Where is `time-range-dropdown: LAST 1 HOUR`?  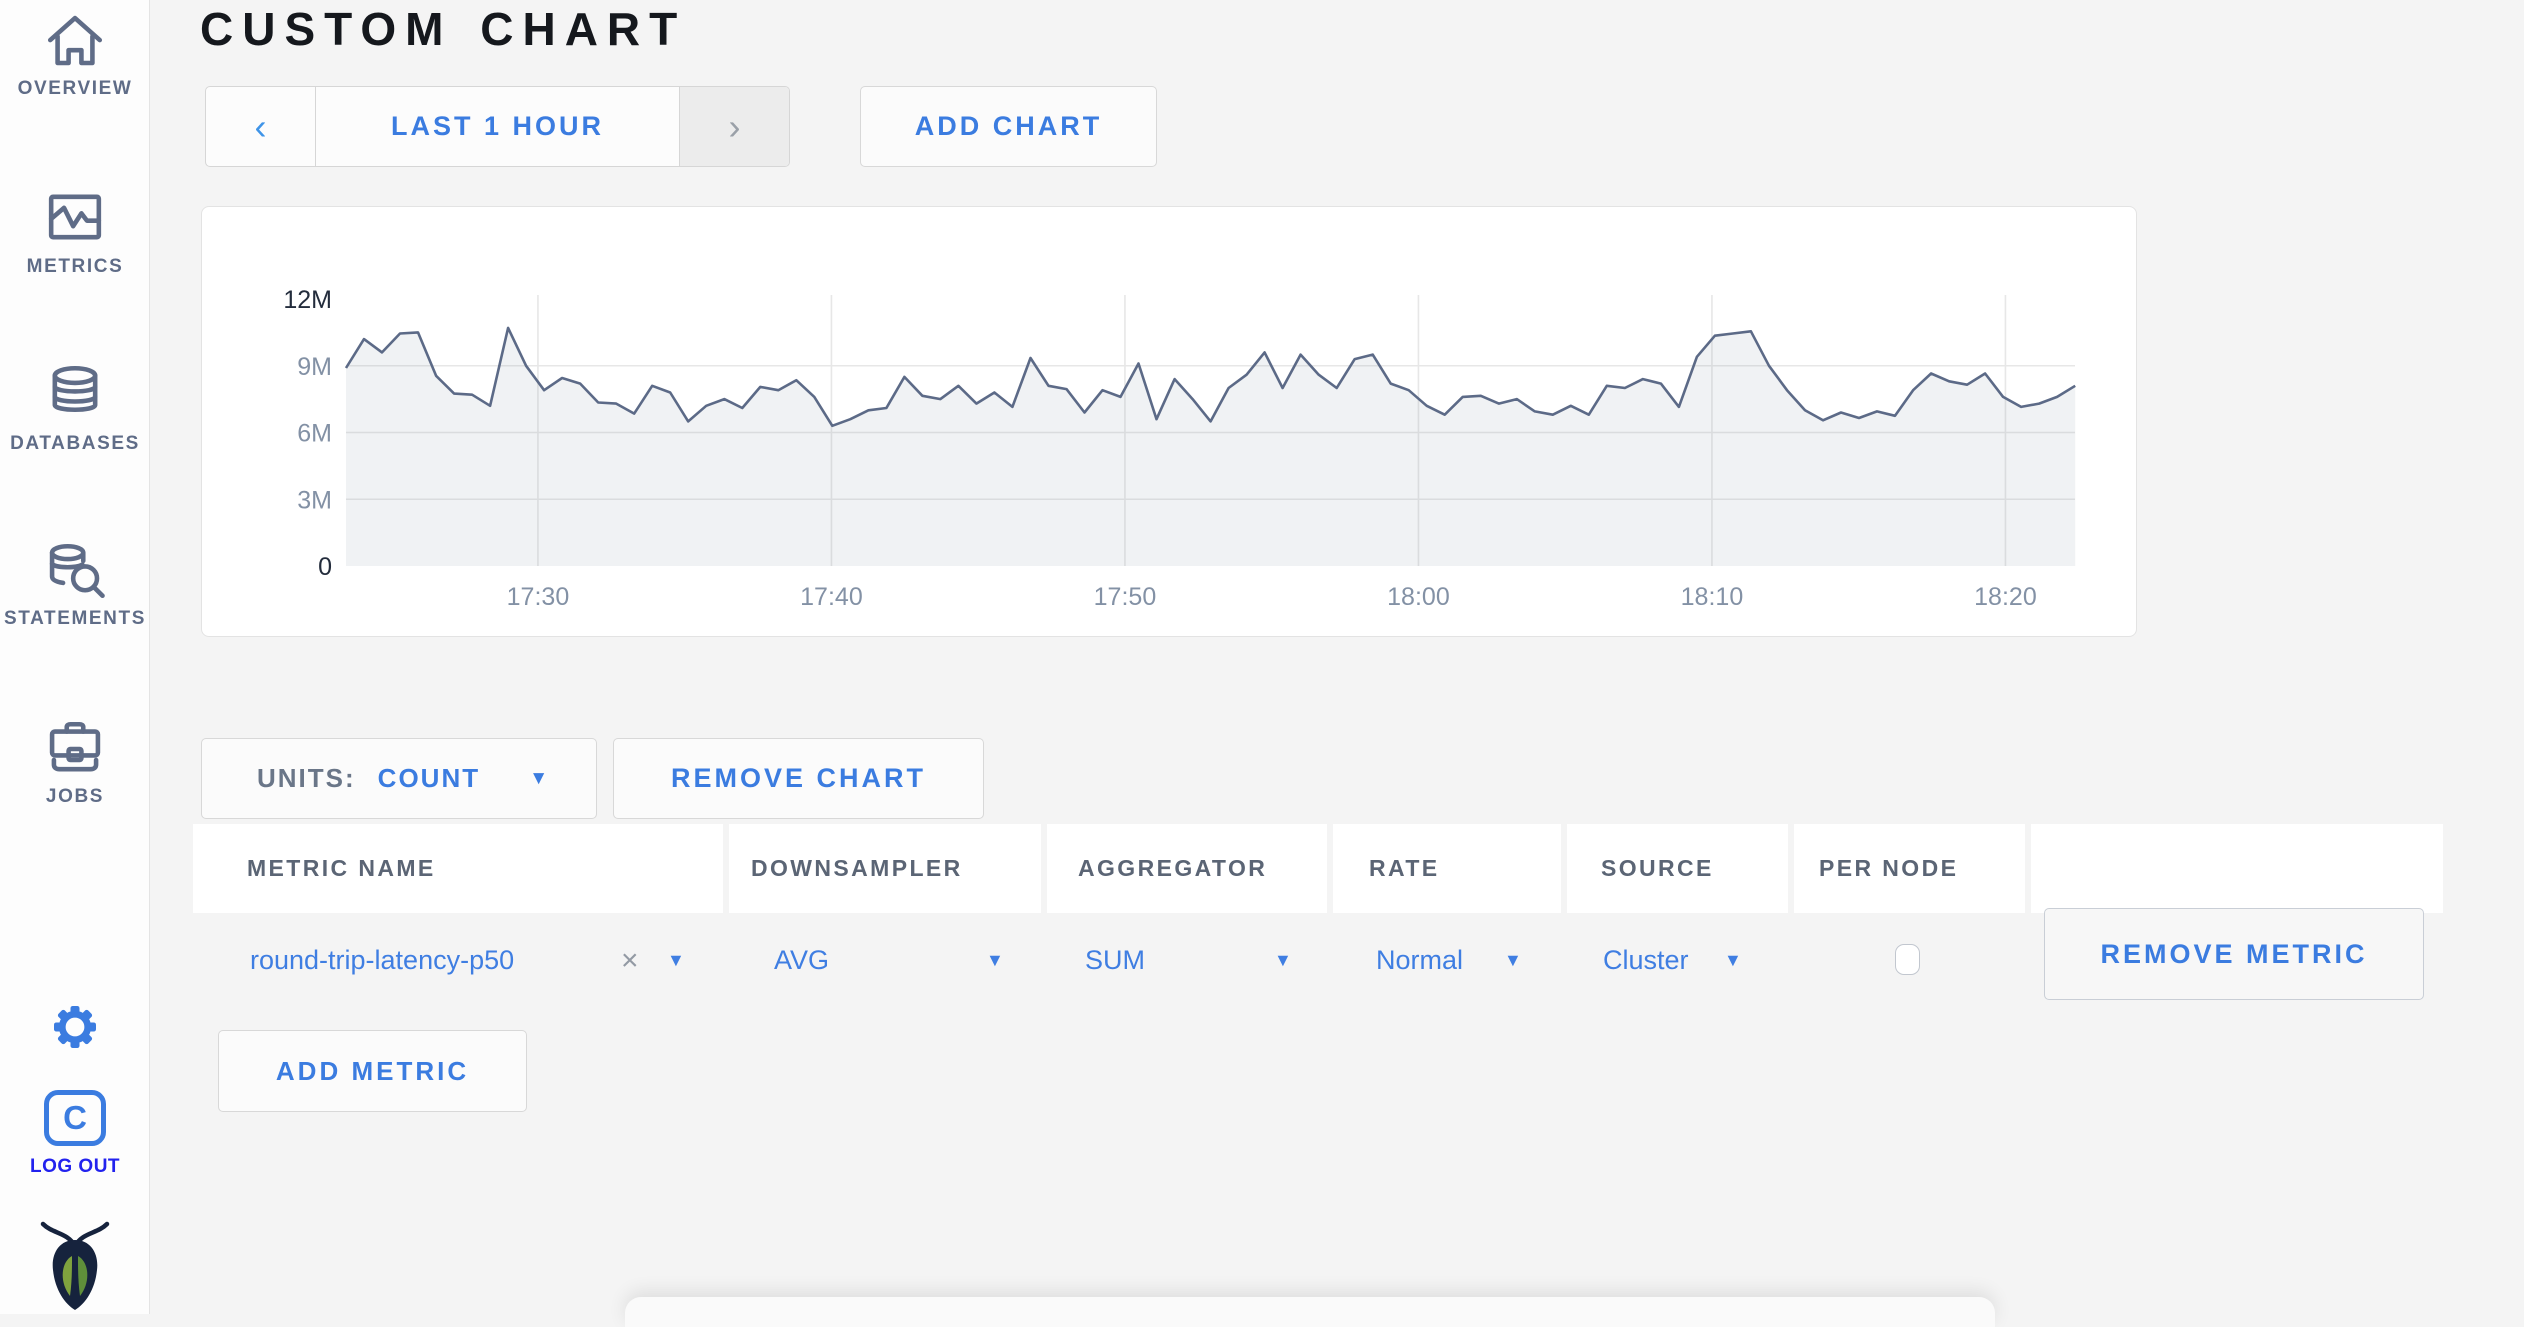 time-range-dropdown: LAST 1 HOUR is located at coordinates (497, 126).